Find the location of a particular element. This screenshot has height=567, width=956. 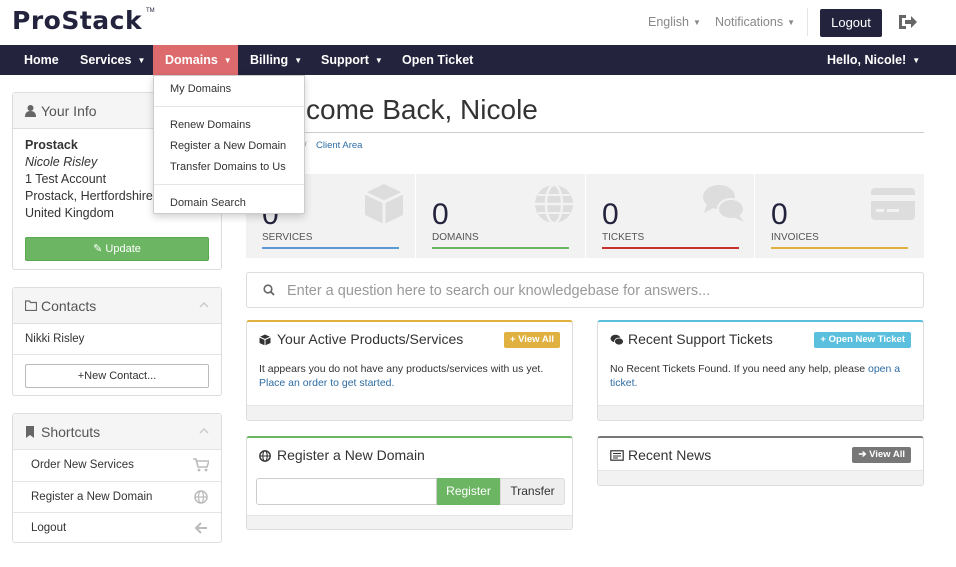

domain-input is located at coordinates (346, 491).